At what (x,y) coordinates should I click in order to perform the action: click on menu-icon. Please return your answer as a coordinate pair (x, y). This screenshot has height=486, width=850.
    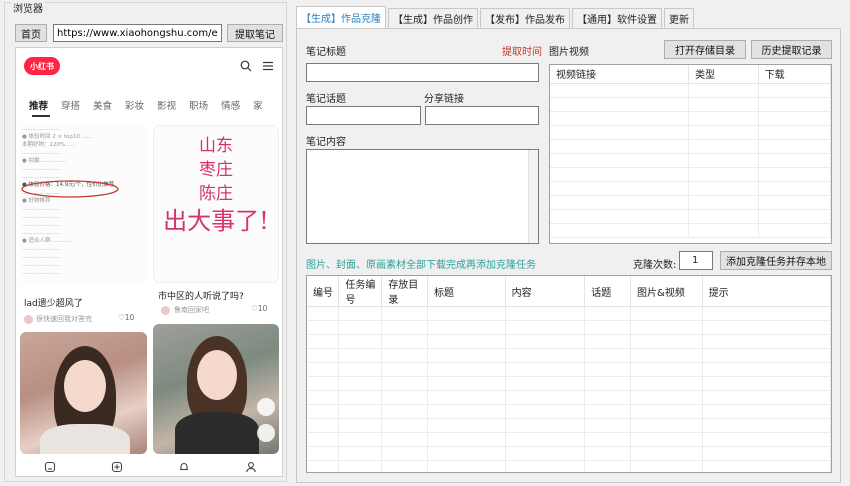
    Looking at the image, I should click on (268, 66).